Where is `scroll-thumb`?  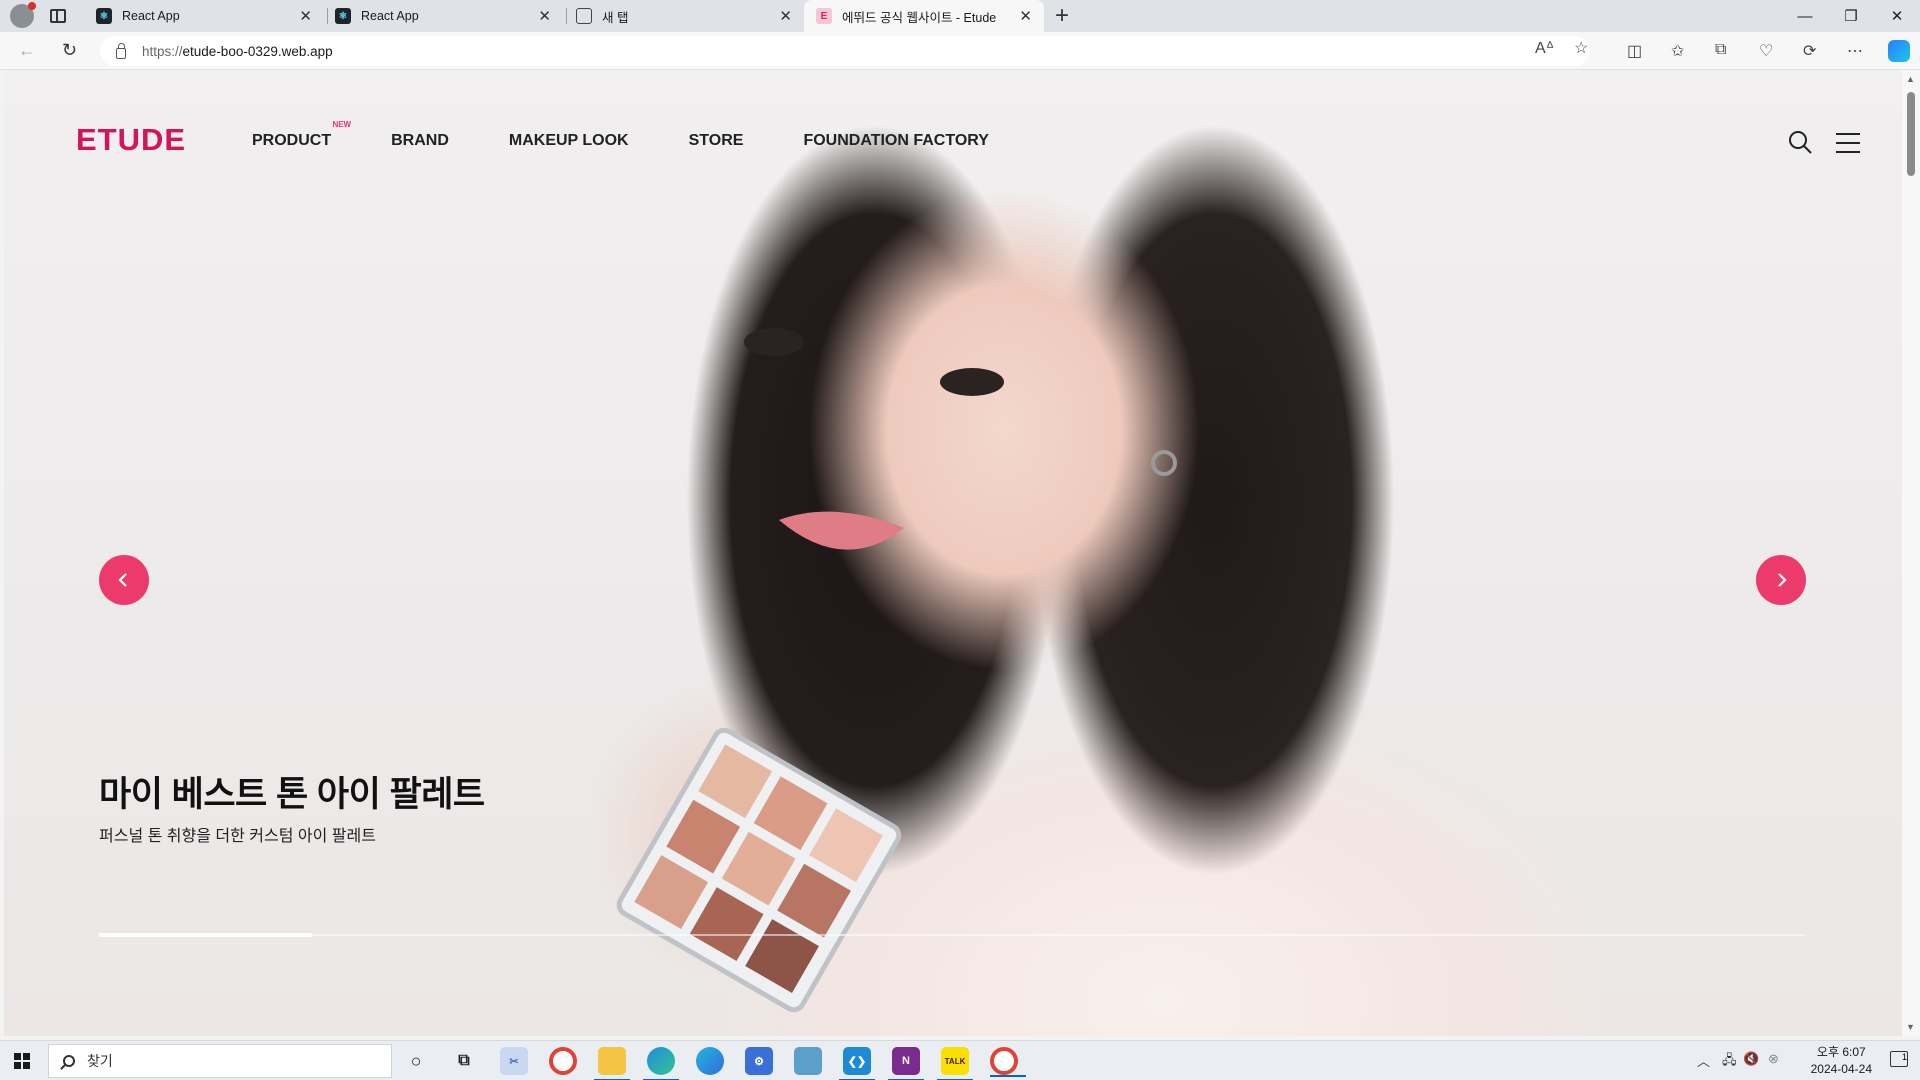
scroll-thumb is located at coordinates (1911, 134).